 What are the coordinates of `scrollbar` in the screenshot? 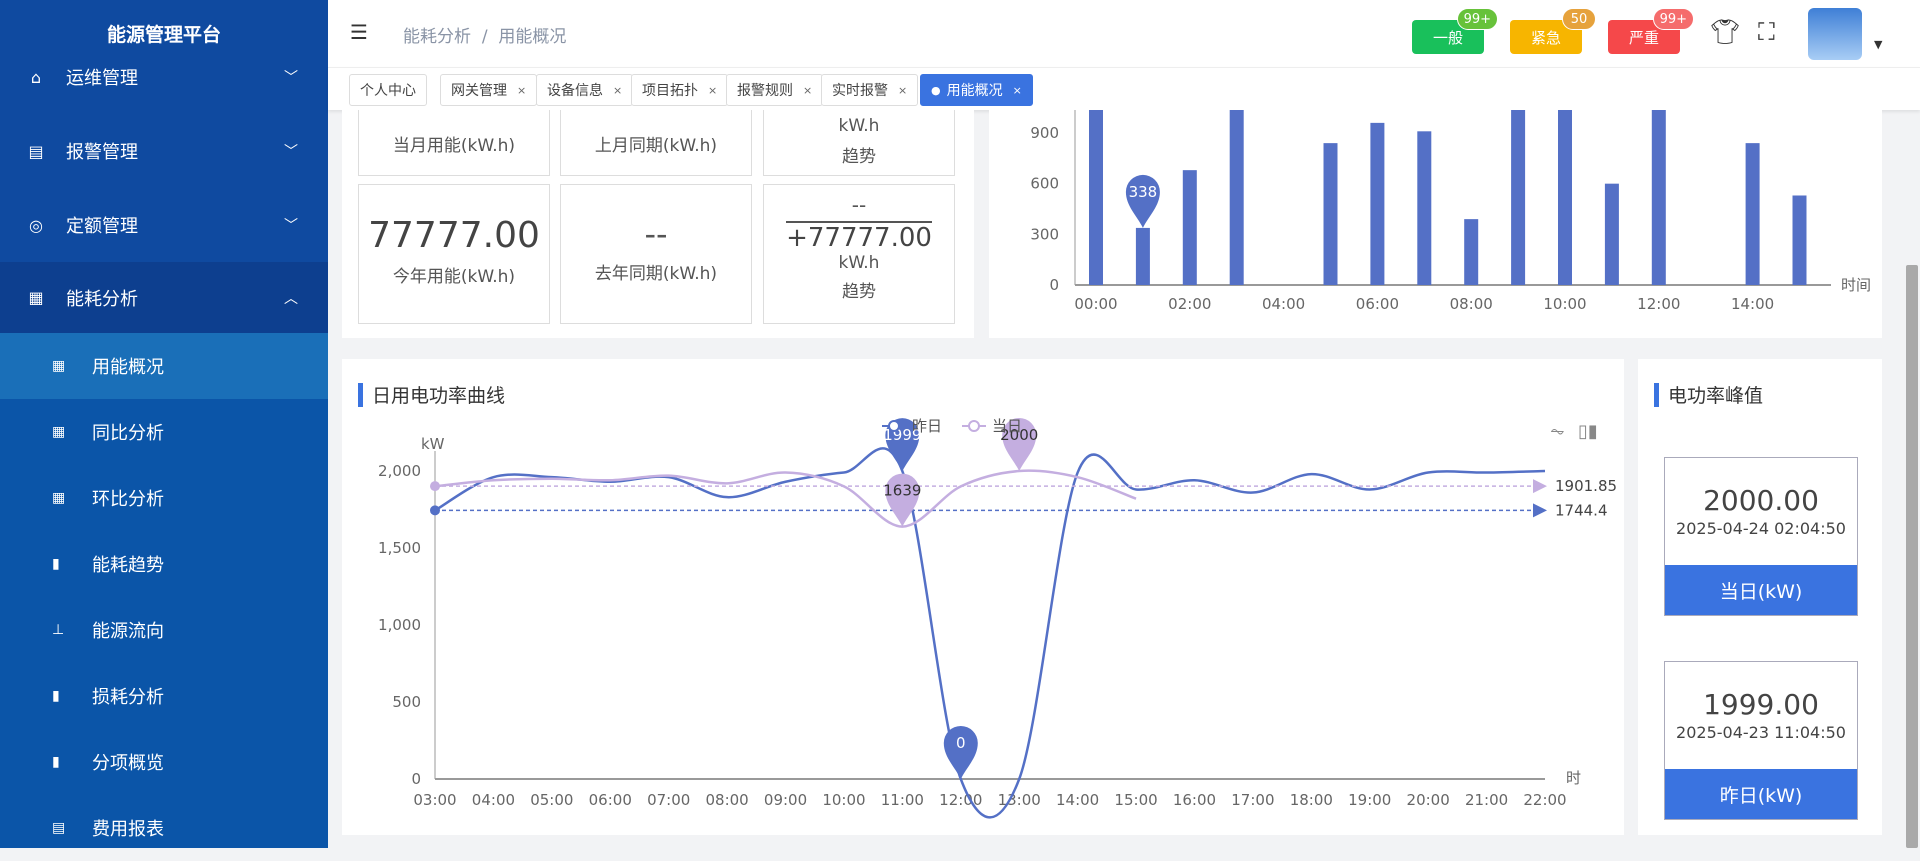 It's located at (1912, 556).